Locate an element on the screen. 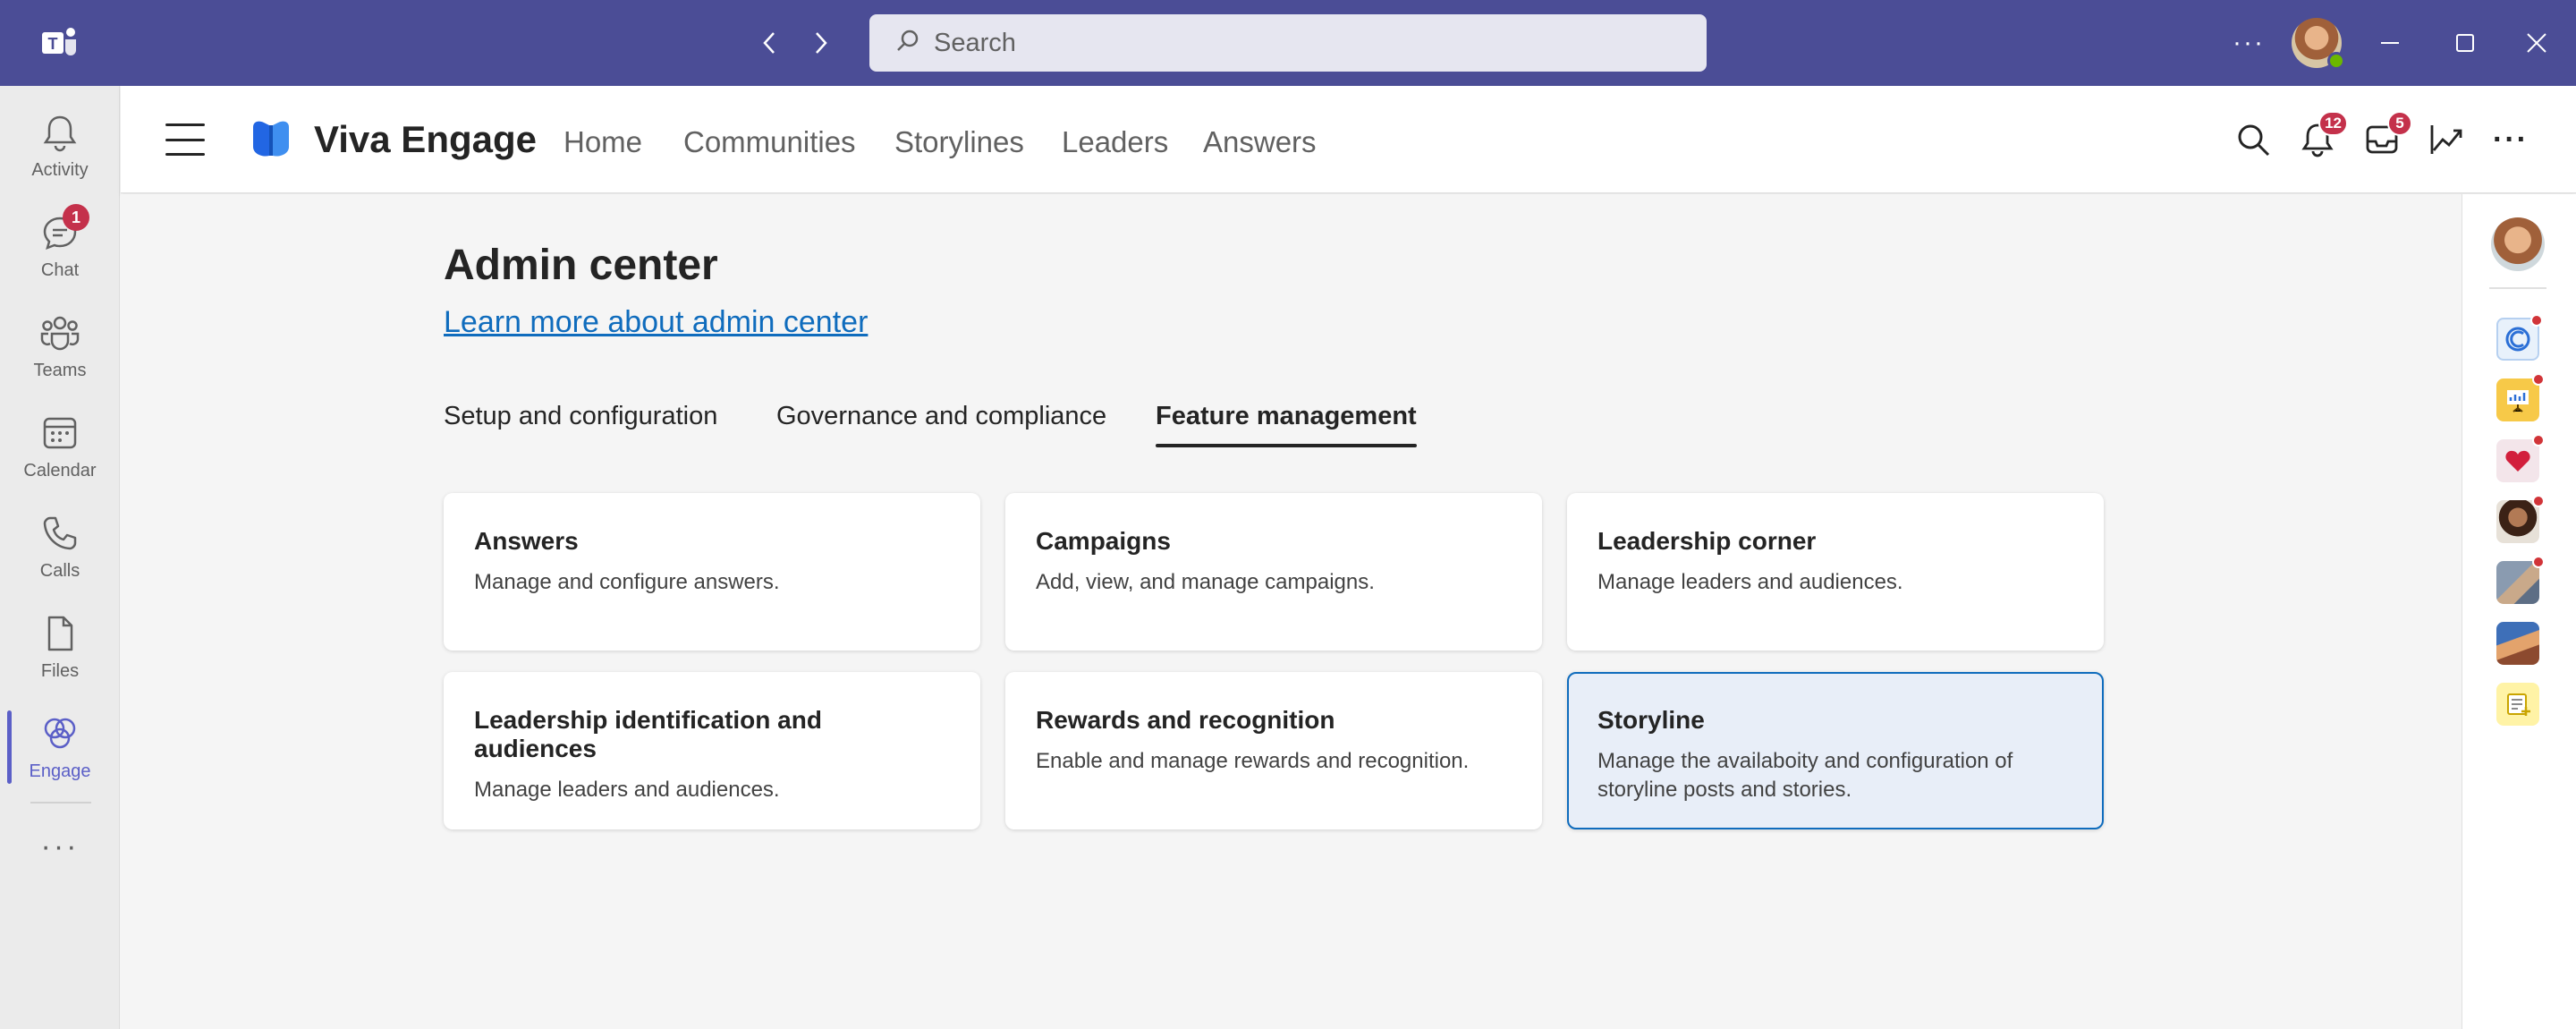 The image size is (2576, 1029). rail-item-files: Files is located at coordinates (60, 647).